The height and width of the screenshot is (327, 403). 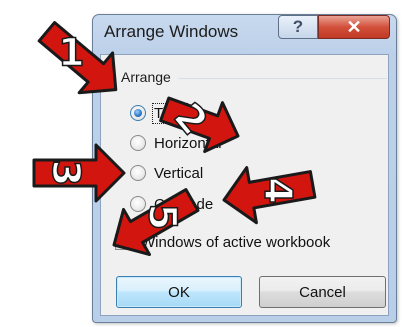 What do you see at coordinates (66, 173) in the screenshot?
I see `callout-number-3: 3` at bounding box center [66, 173].